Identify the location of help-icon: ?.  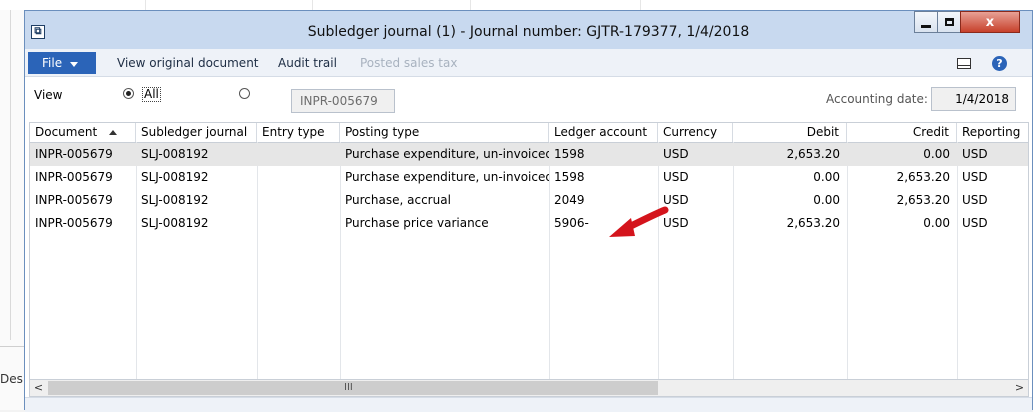
(999, 63).